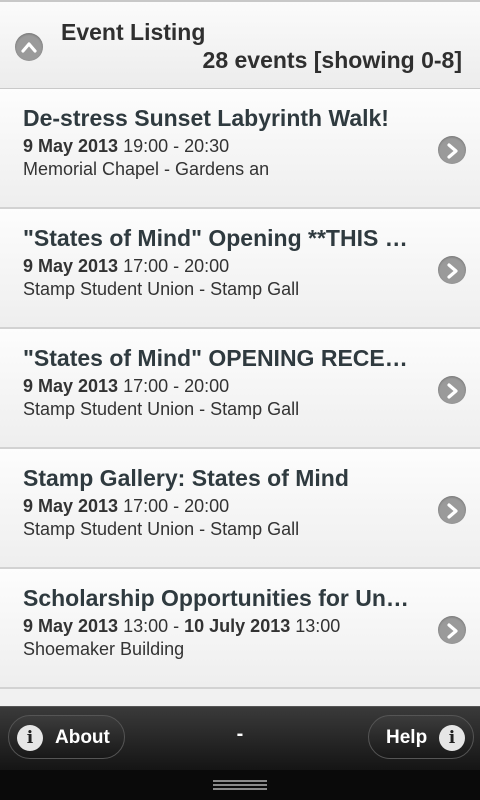 The width and height of the screenshot is (480, 800). I want to click on event-title: Stamp Gallery: States of Mind, so click(186, 478).